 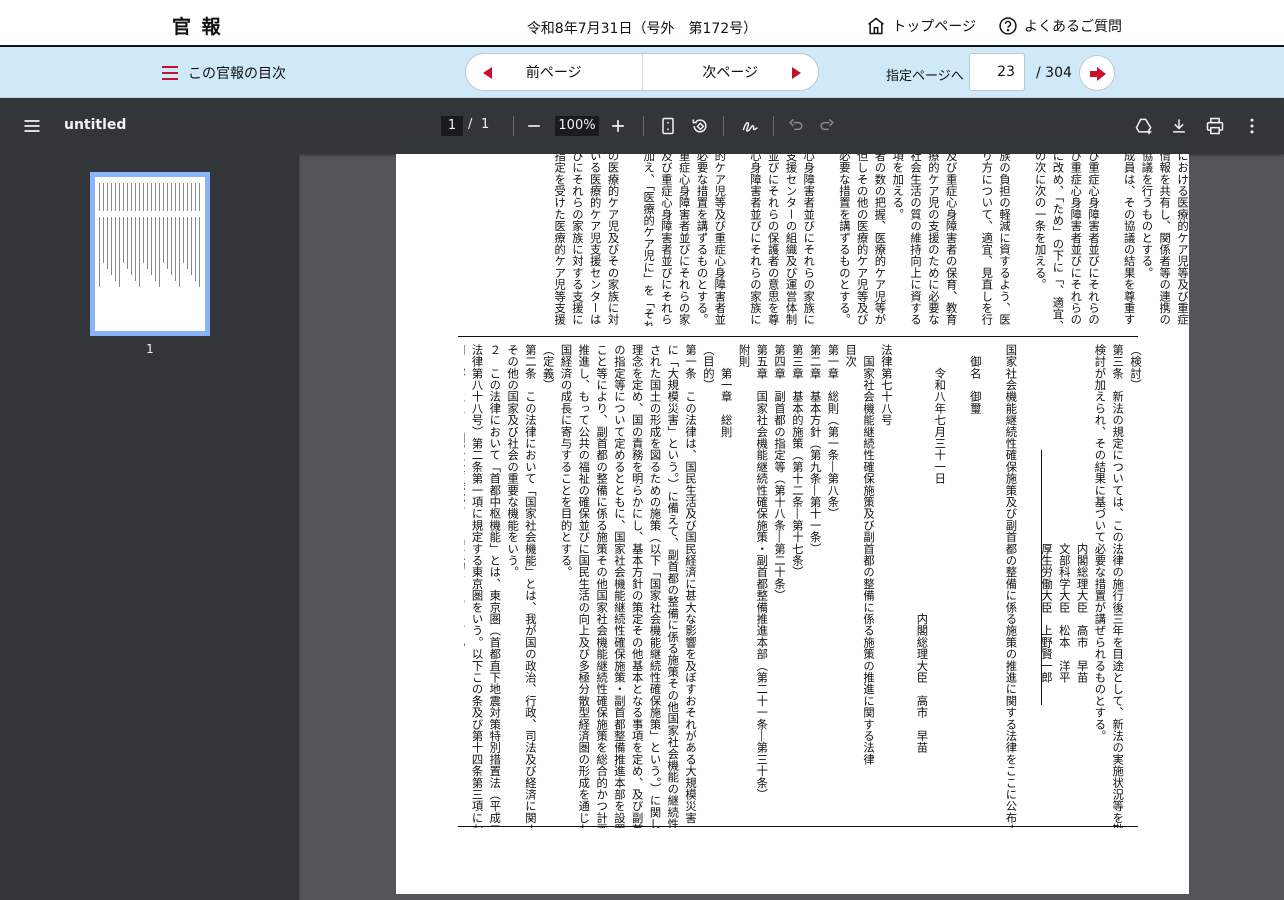 I want to click on text-column: （定義）, so click(x=548, y=367).